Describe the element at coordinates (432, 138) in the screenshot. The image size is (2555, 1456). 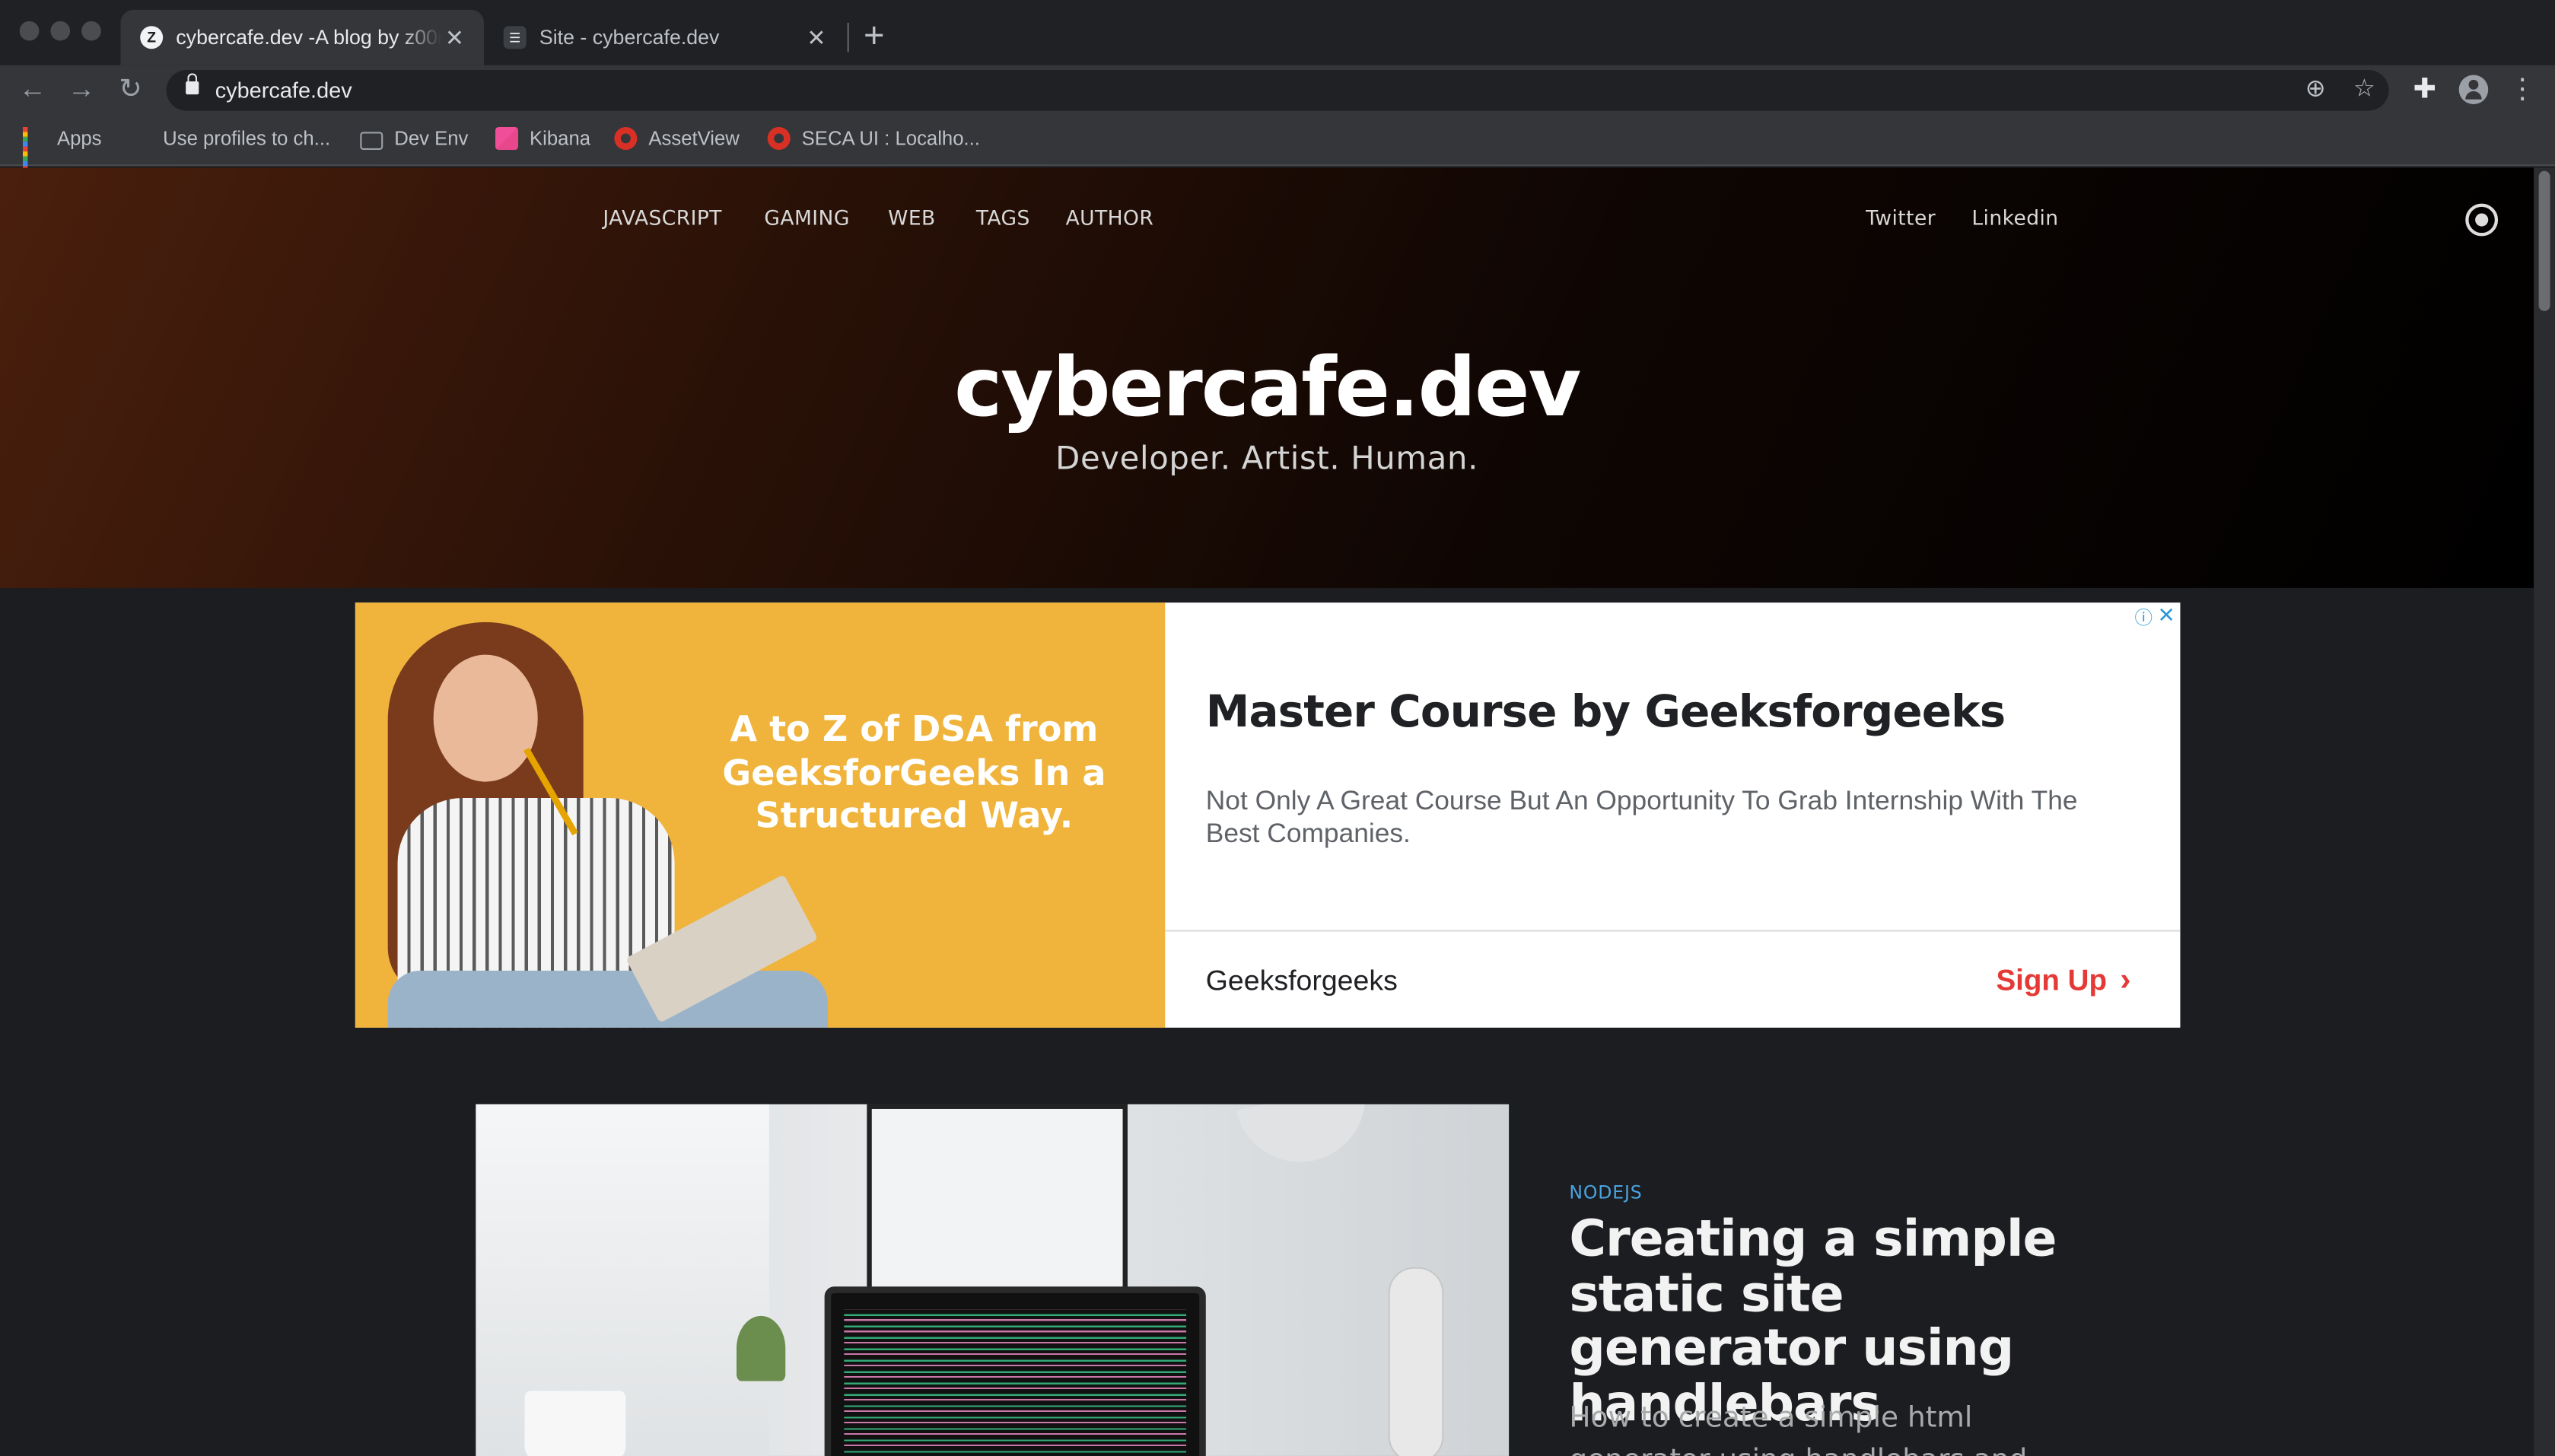
I see `bookmark-label: Dev Env` at that location.